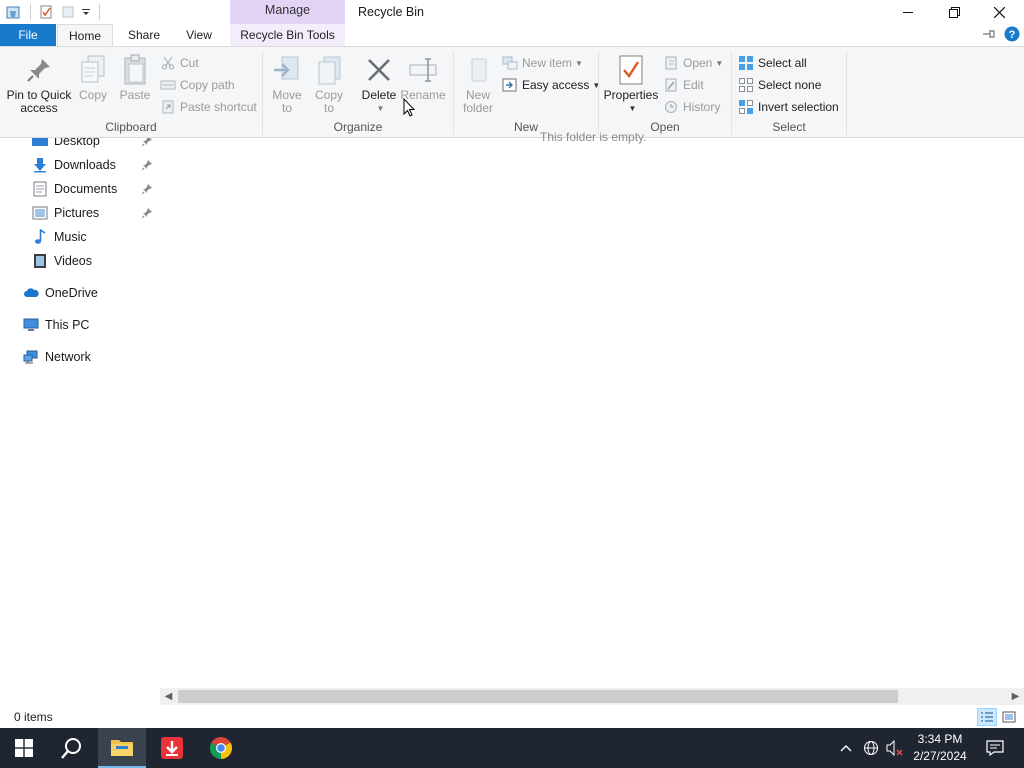  I want to click on volume-muted-icon, so click(894, 748).